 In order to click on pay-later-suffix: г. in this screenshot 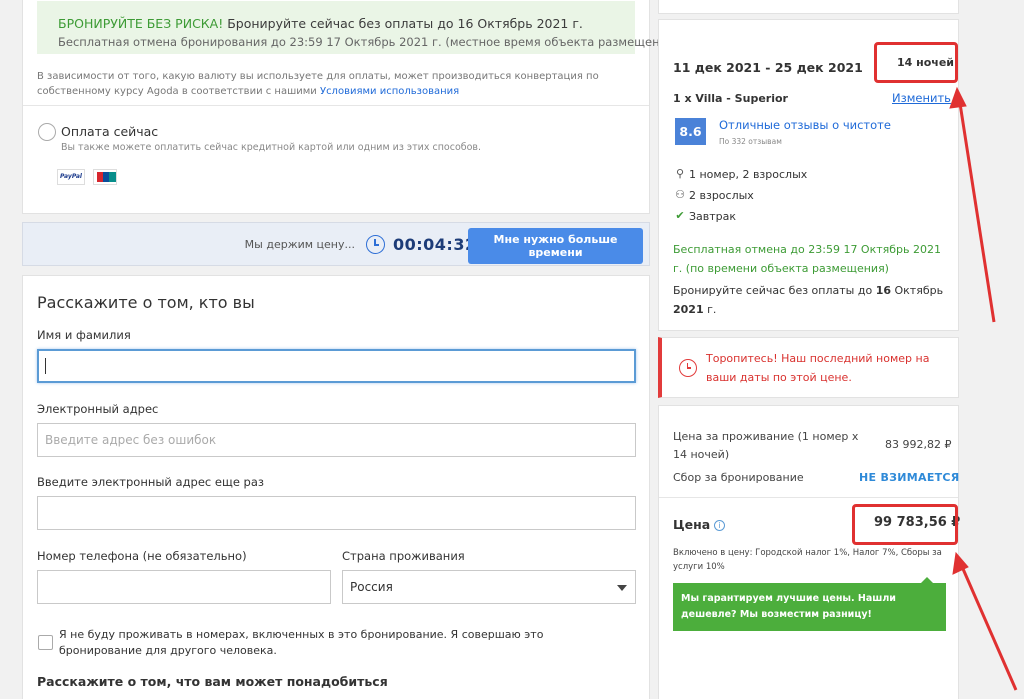, I will do `click(710, 309)`.